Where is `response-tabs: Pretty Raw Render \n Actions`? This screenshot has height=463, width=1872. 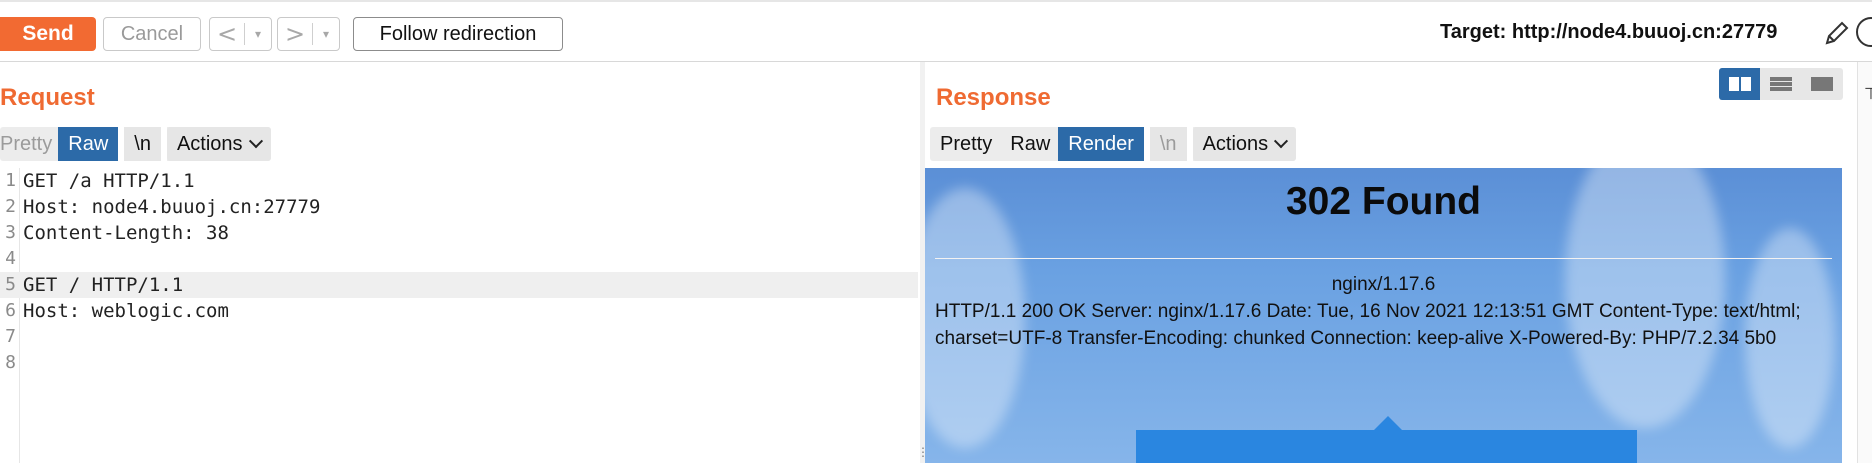
response-tabs: Pretty Raw Render \n Actions is located at coordinates (1113, 144).